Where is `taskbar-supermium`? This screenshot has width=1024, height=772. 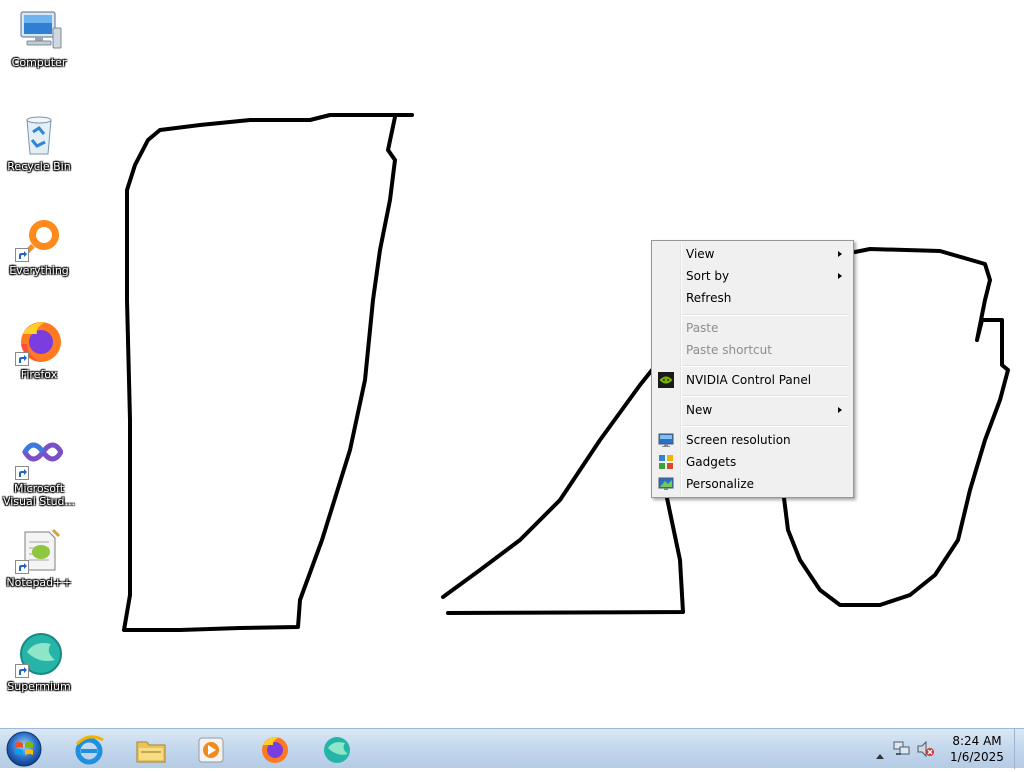 taskbar-supermium is located at coordinates (337, 749).